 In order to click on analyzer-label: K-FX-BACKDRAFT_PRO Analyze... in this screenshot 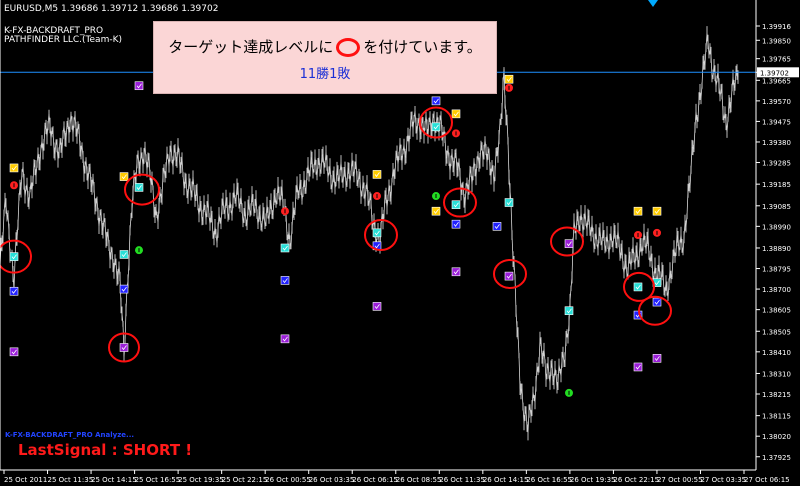, I will do `click(70, 435)`.